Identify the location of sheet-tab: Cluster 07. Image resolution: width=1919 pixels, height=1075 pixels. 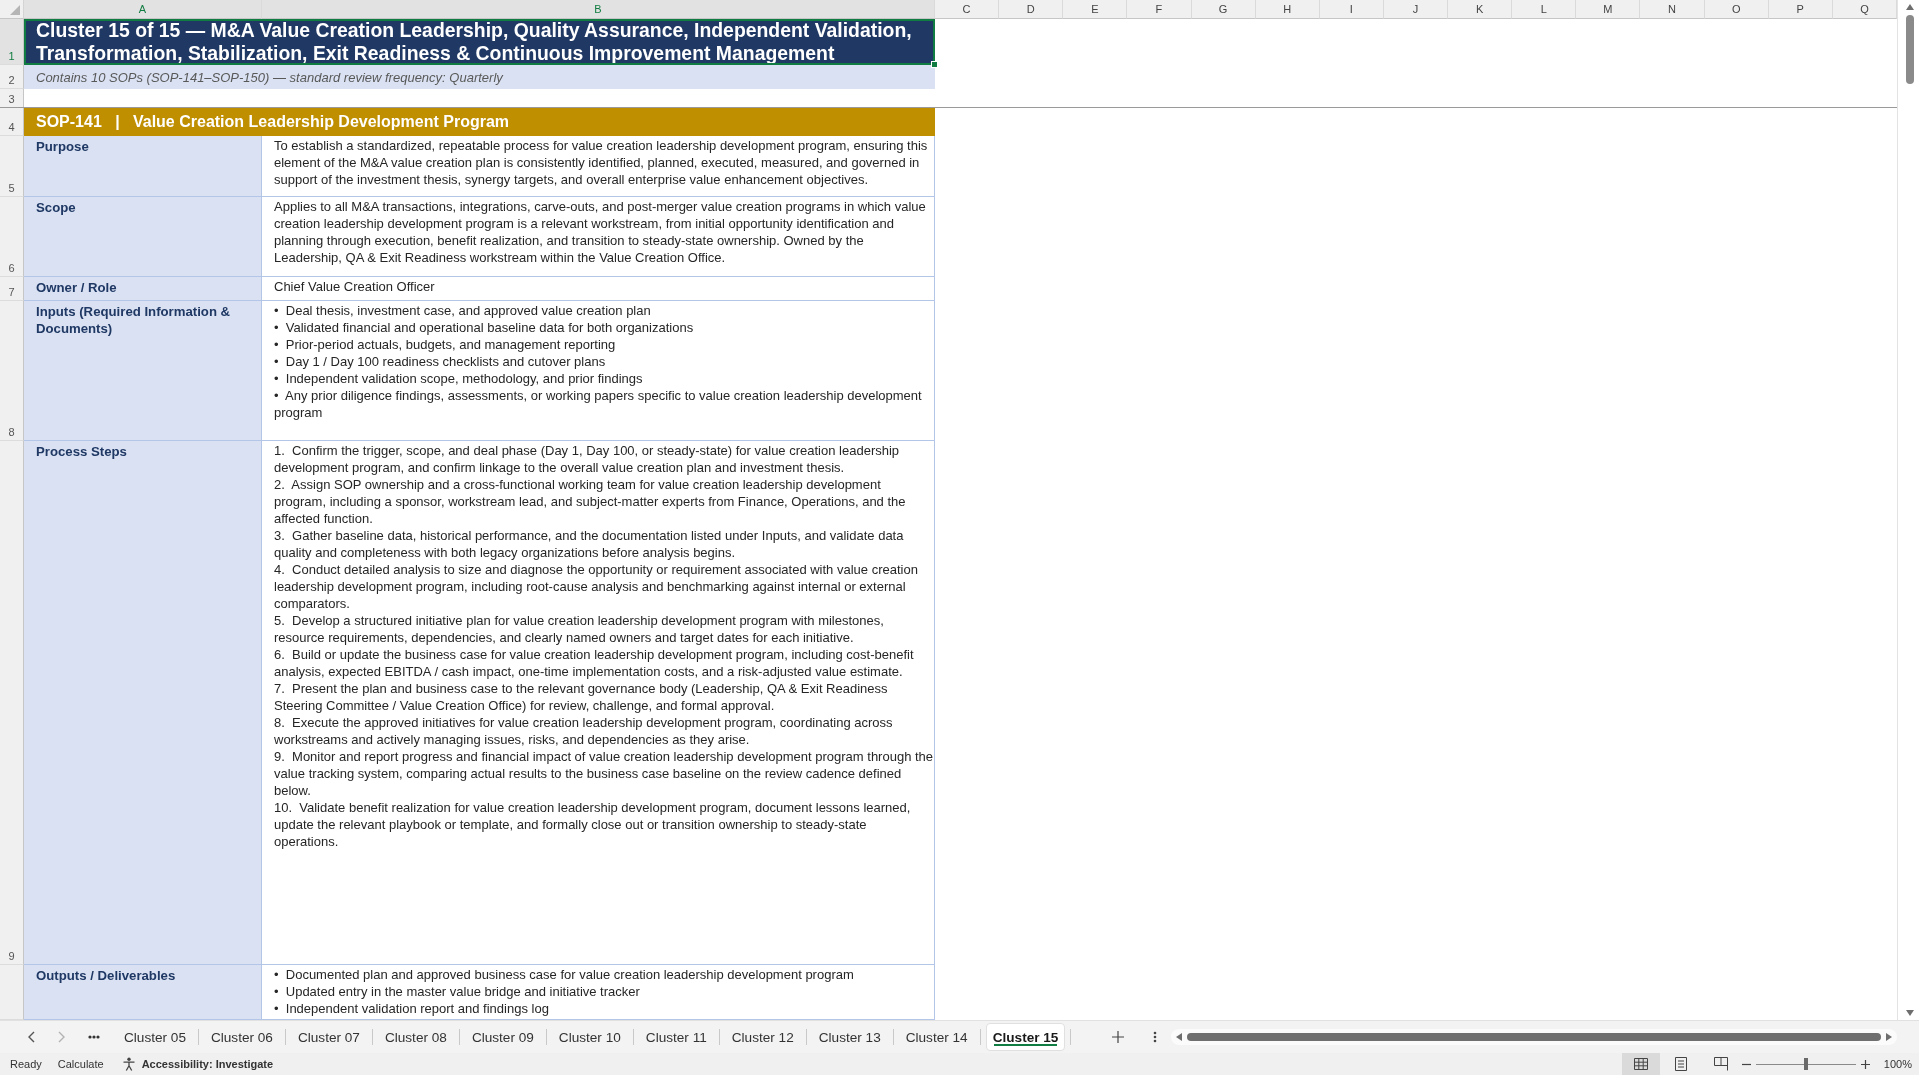
(328, 1037).